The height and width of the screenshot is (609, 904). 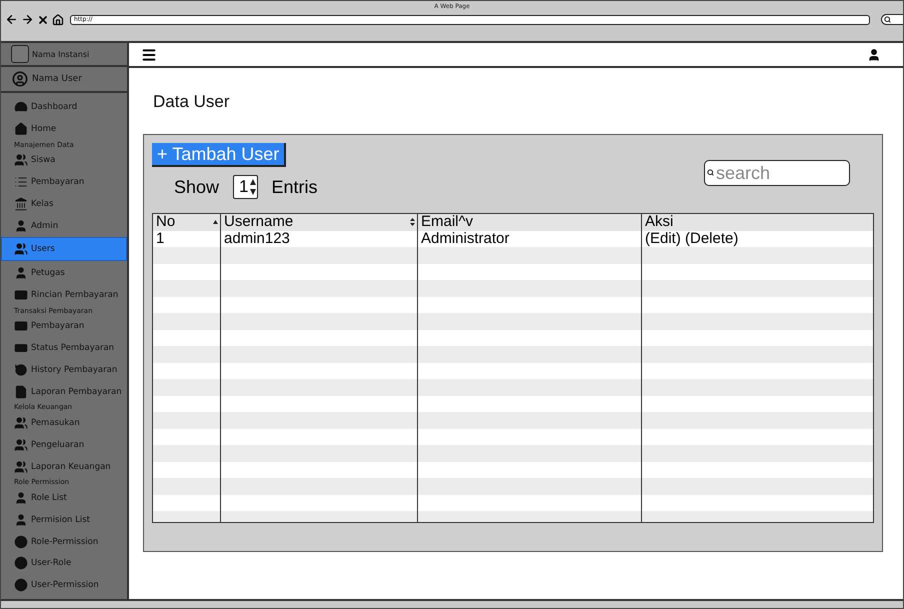 What do you see at coordinates (757, 222) in the screenshot?
I see `column-header: Aksi` at bounding box center [757, 222].